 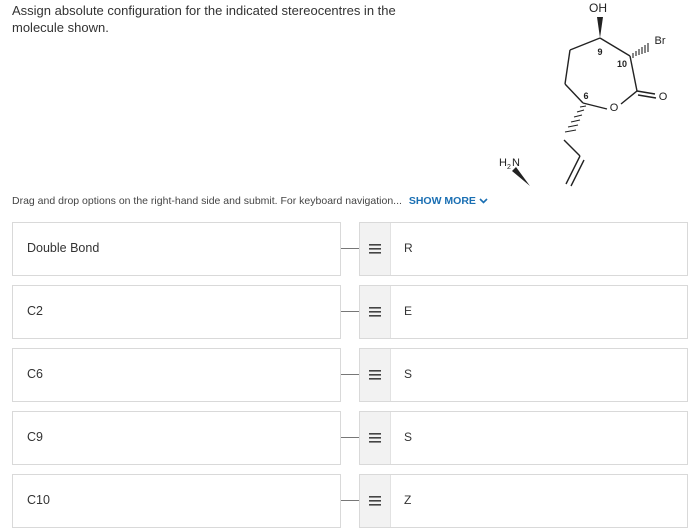 What do you see at coordinates (523, 312) in the screenshot?
I see `draggable-option: E` at bounding box center [523, 312].